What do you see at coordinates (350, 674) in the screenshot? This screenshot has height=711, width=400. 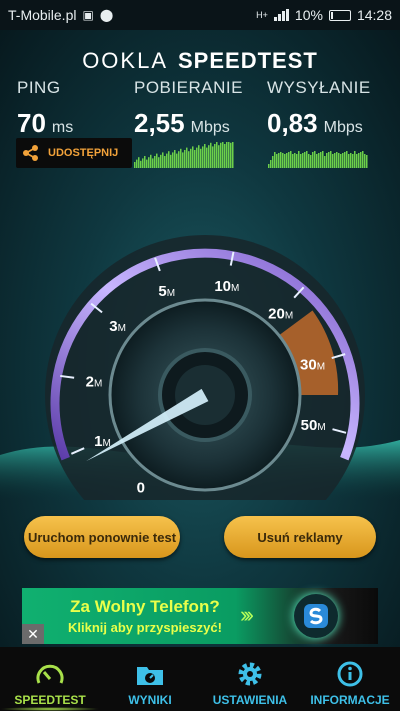 I see `info-icon` at bounding box center [350, 674].